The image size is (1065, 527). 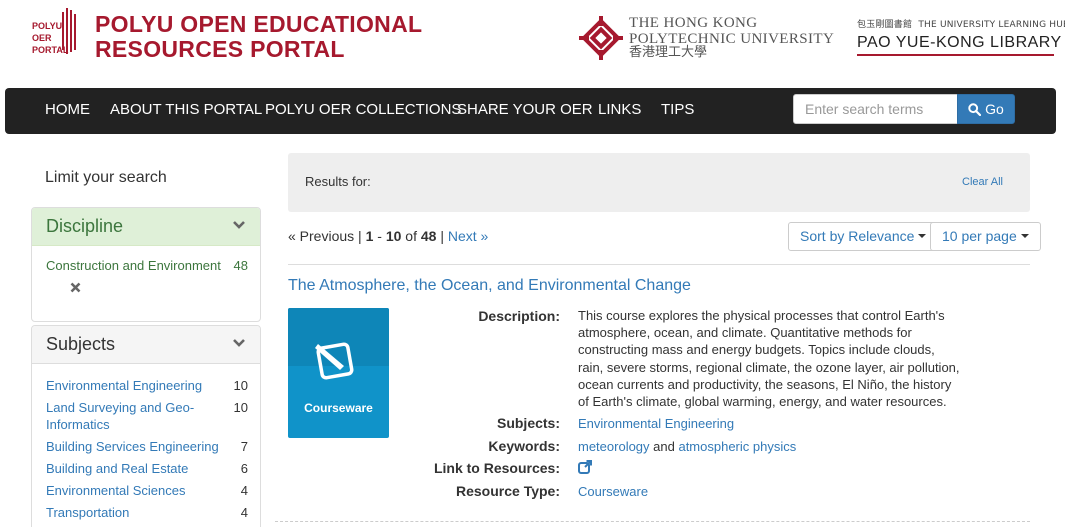 I want to click on subject-item: Environmental Sciences 4, so click(x=147, y=490).